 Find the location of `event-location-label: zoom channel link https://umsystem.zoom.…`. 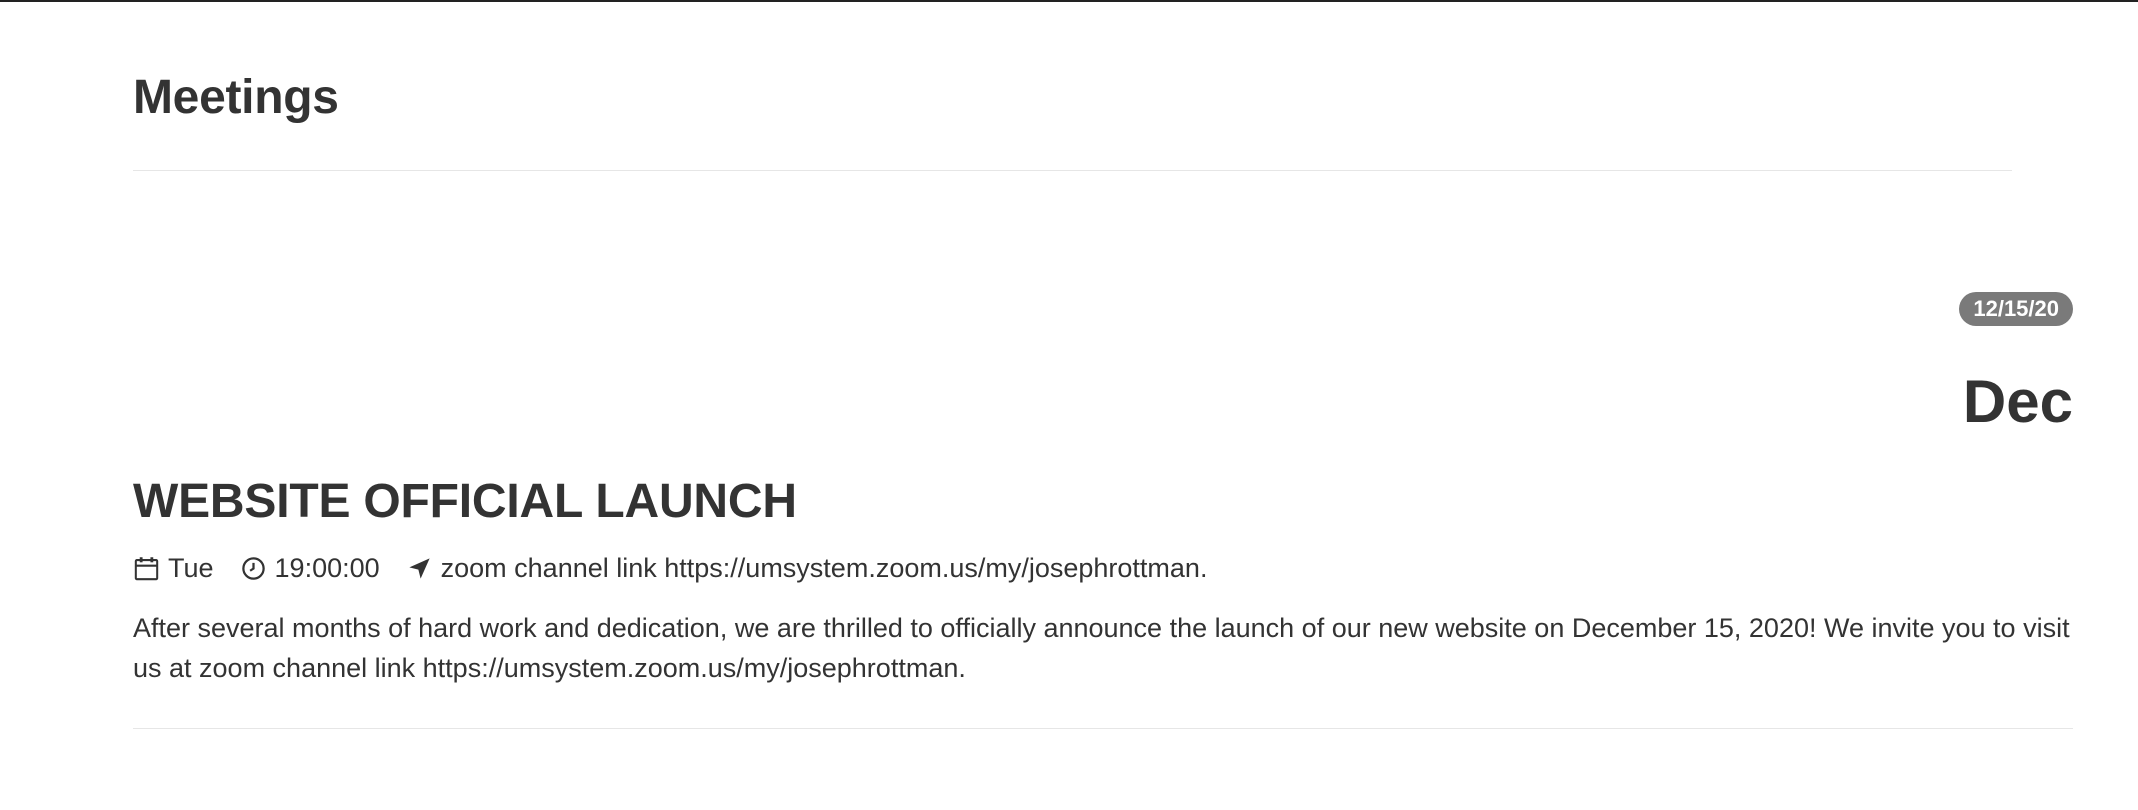

event-location-label: zoom channel link https://umsystem.zoom.… is located at coordinates (824, 568).